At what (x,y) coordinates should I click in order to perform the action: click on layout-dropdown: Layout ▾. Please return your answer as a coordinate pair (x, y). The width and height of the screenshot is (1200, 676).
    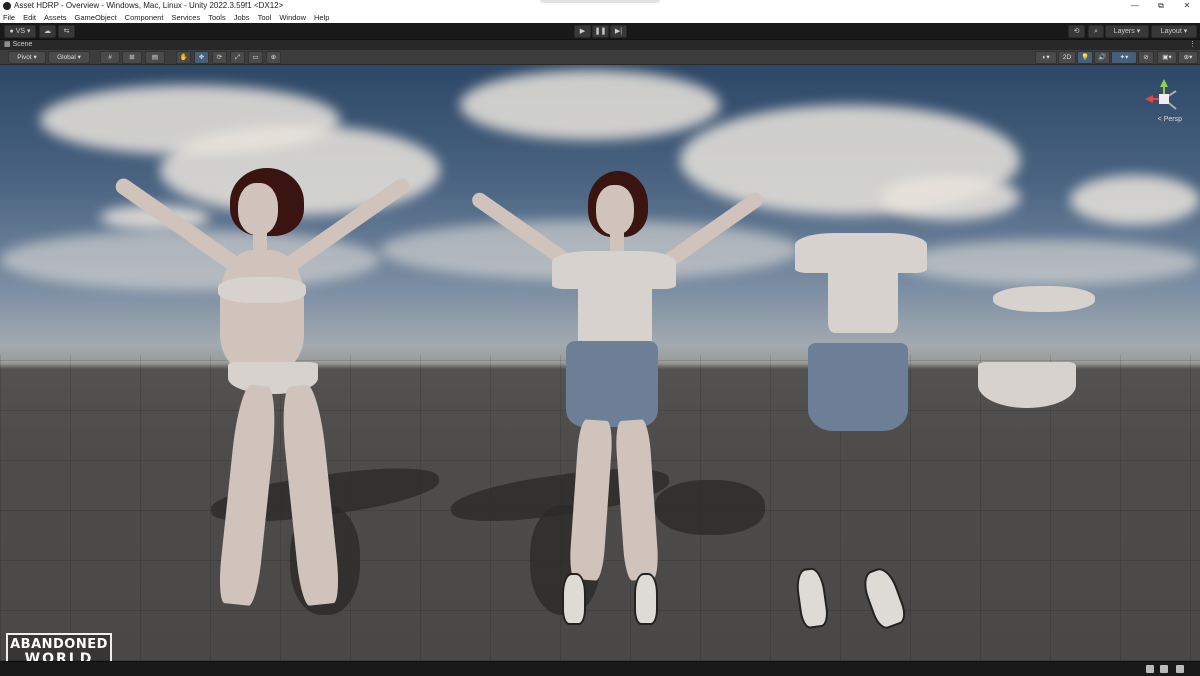
    Looking at the image, I should click on (1174, 31).